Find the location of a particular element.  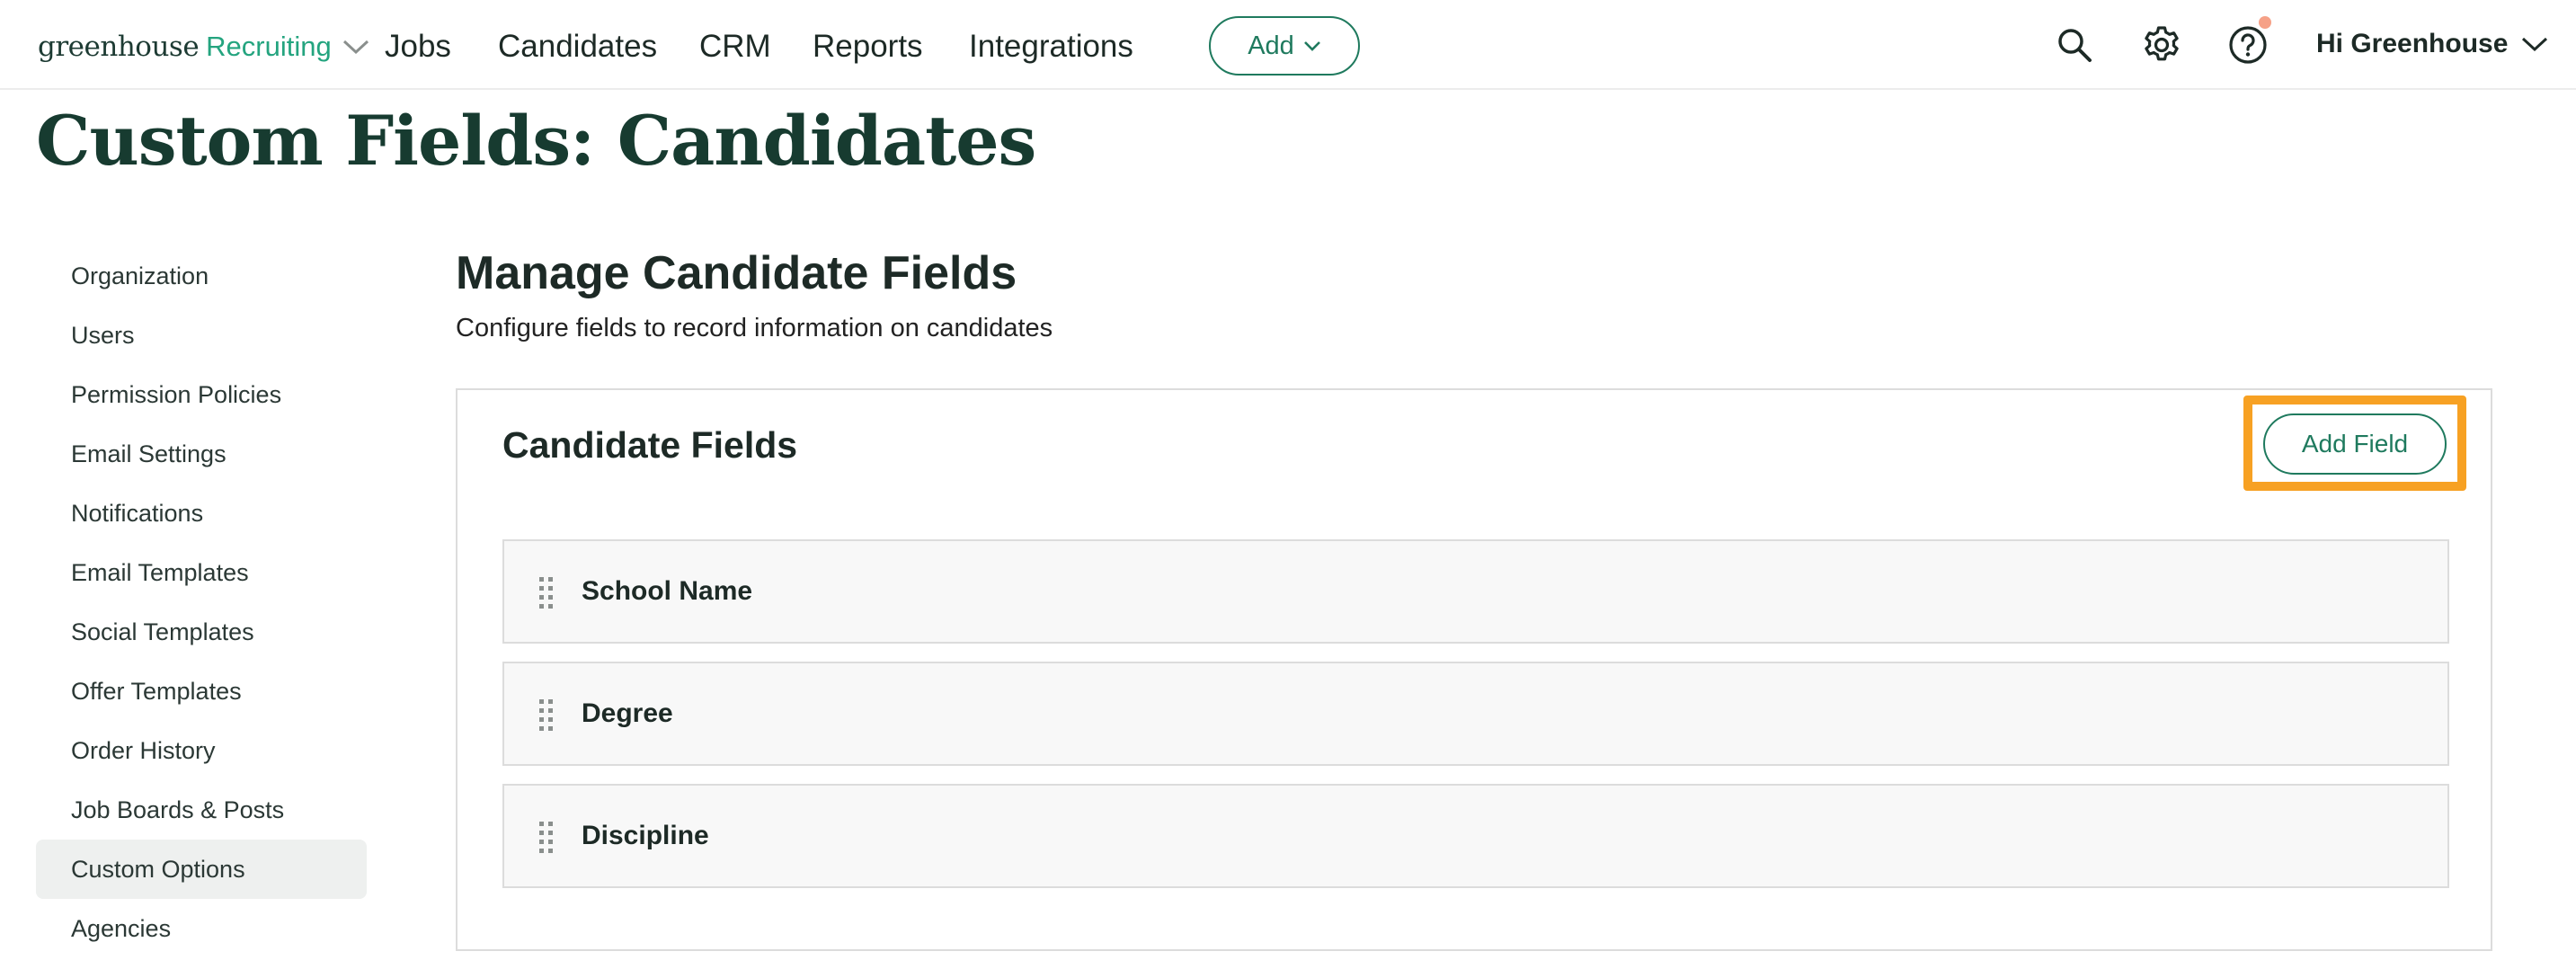

field-label: Degree is located at coordinates (627, 713).